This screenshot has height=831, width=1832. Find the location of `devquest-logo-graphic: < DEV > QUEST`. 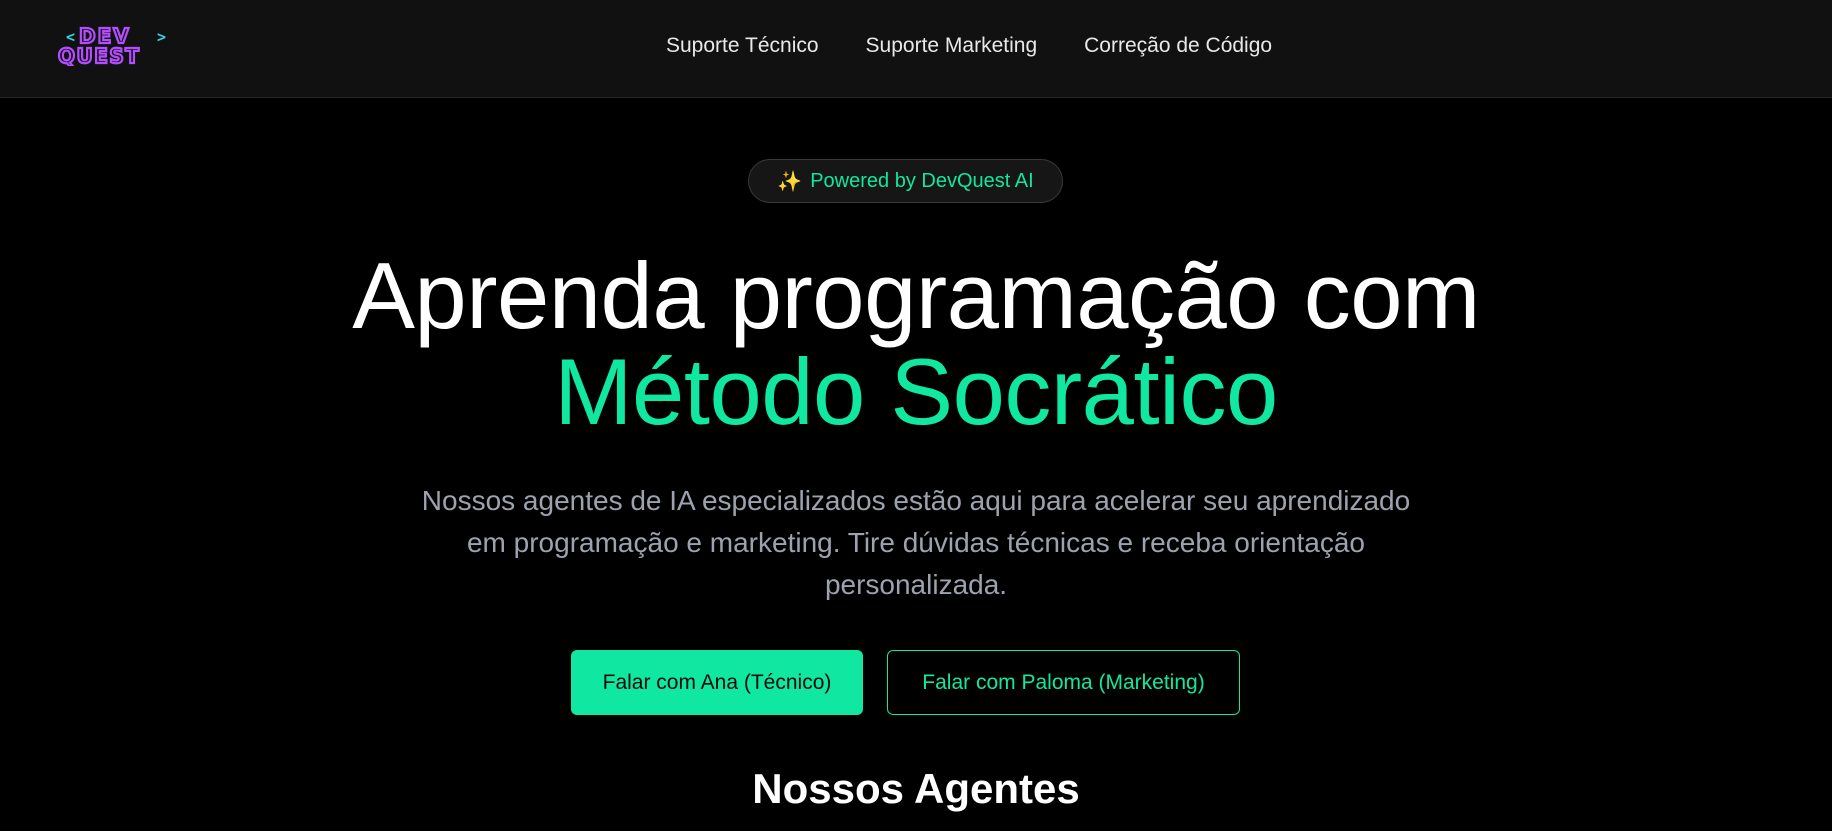

devquest-logo-graphic: < DEV > QUEST is located at coordinates (111, 46).